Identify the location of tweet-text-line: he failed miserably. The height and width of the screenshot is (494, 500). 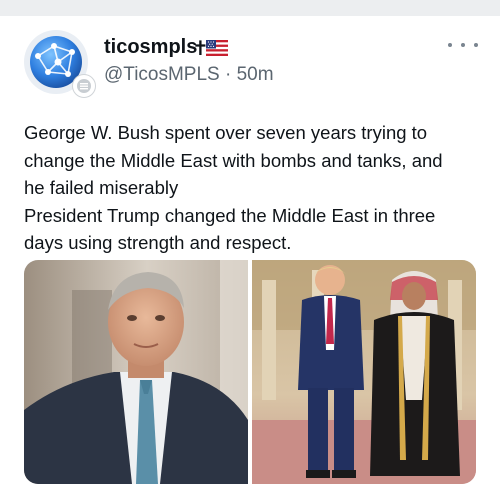
(101, 187).